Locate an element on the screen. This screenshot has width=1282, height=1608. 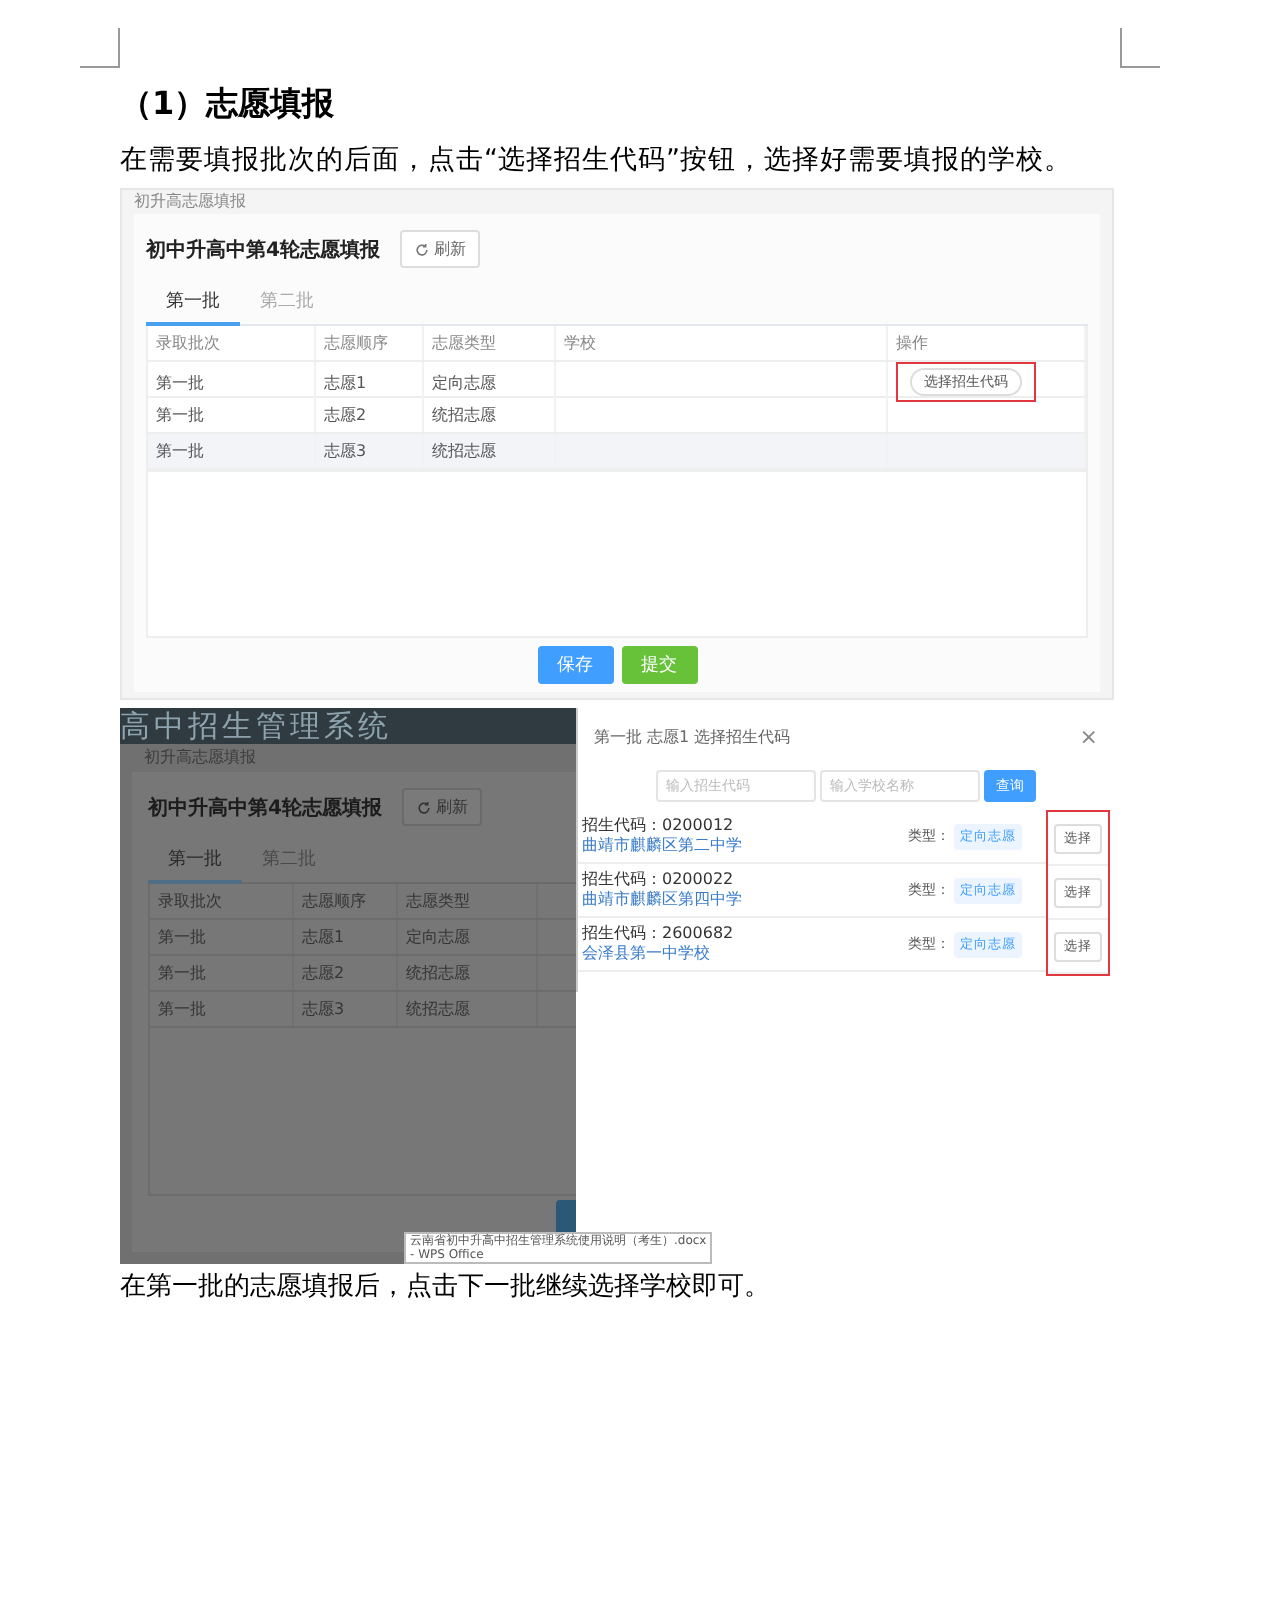
school-code: 招生代码：0200022 is located at coordinates (659, 880).